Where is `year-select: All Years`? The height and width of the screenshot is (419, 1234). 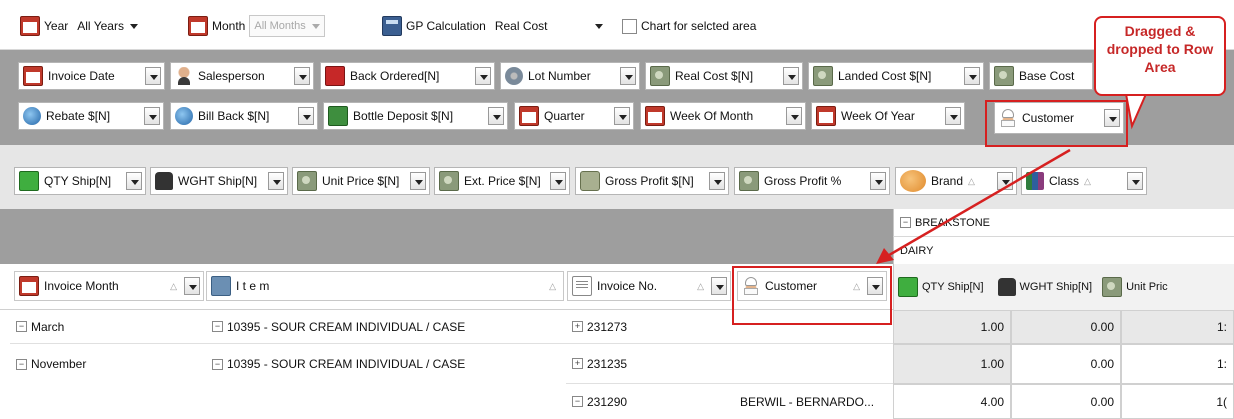
year-select: All Years is located at coordinates (107, 26).